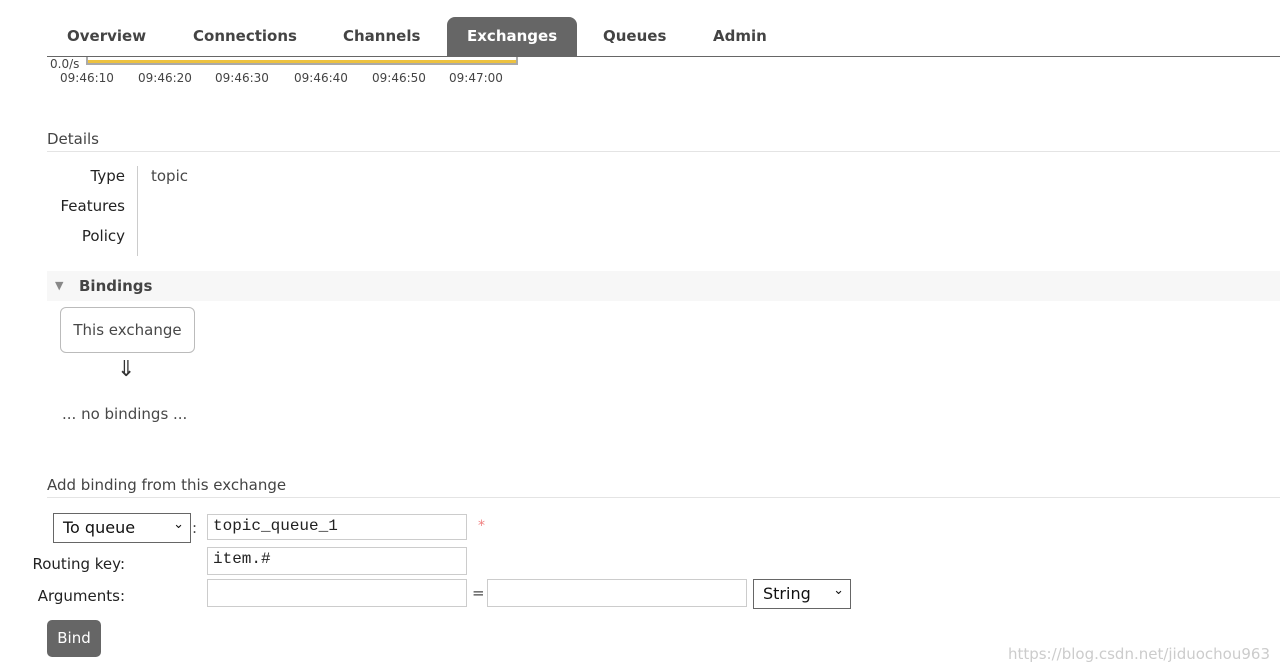 The image size is (1280, 672). I want to click on routing-key-input: item.#, so click(337, 561).